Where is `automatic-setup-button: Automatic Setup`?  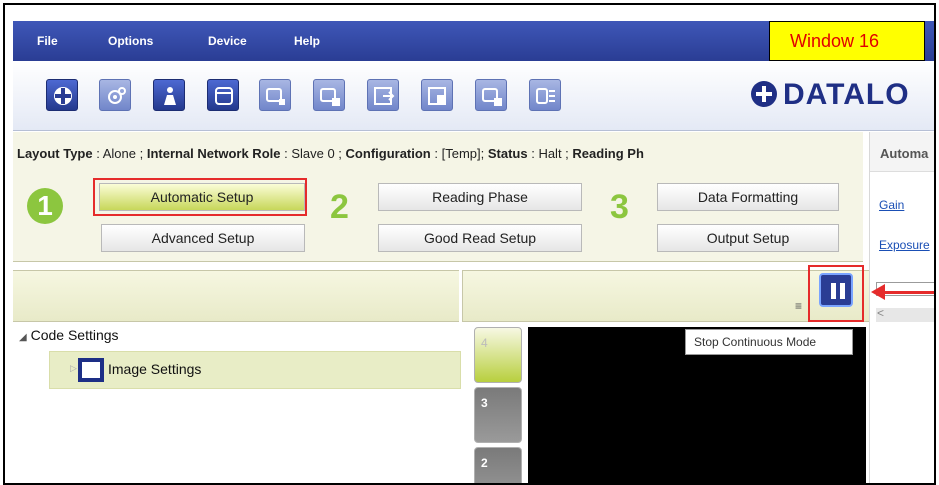
automatic-setup-button: Automatic Setup is located at coordinates (202, 197).